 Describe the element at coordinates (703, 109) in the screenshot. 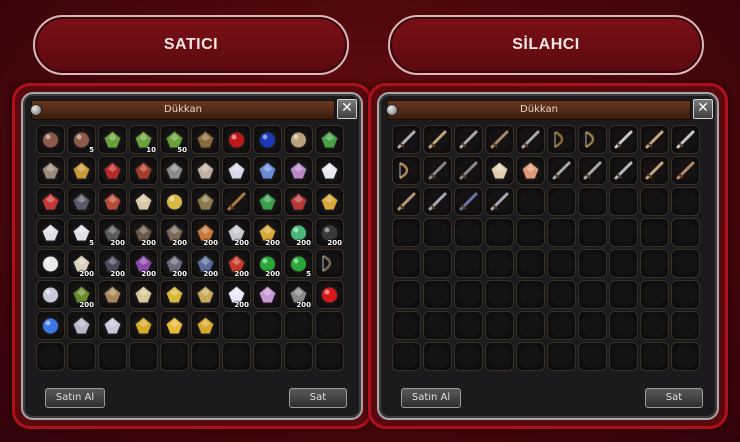

I see `weaponsmith-close-button: ✕` at that location.